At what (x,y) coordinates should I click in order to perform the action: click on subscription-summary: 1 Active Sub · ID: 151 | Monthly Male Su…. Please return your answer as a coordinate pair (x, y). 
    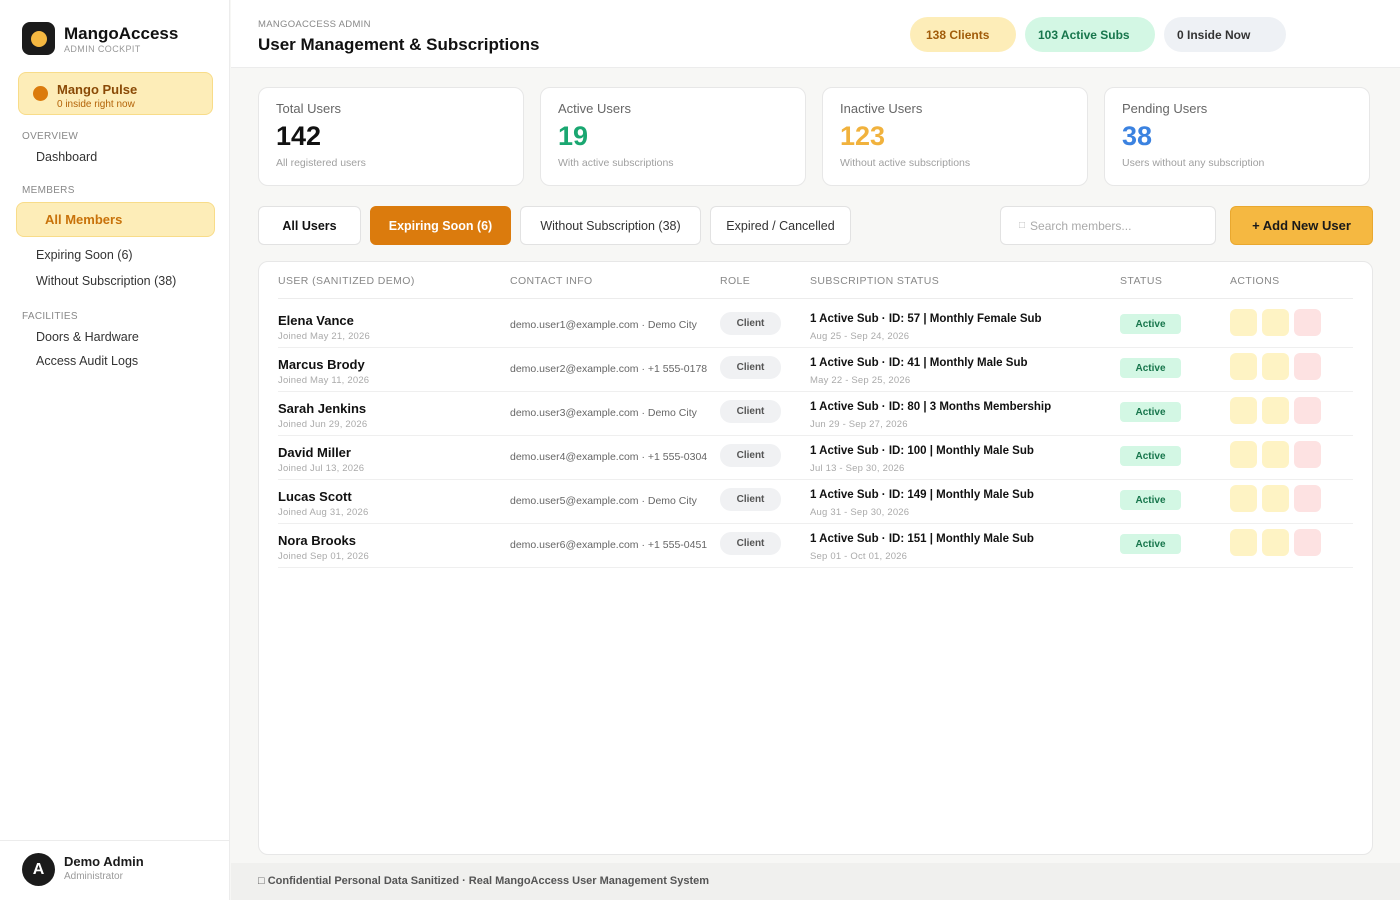
    Looking at the image, I should click on (922, 539).